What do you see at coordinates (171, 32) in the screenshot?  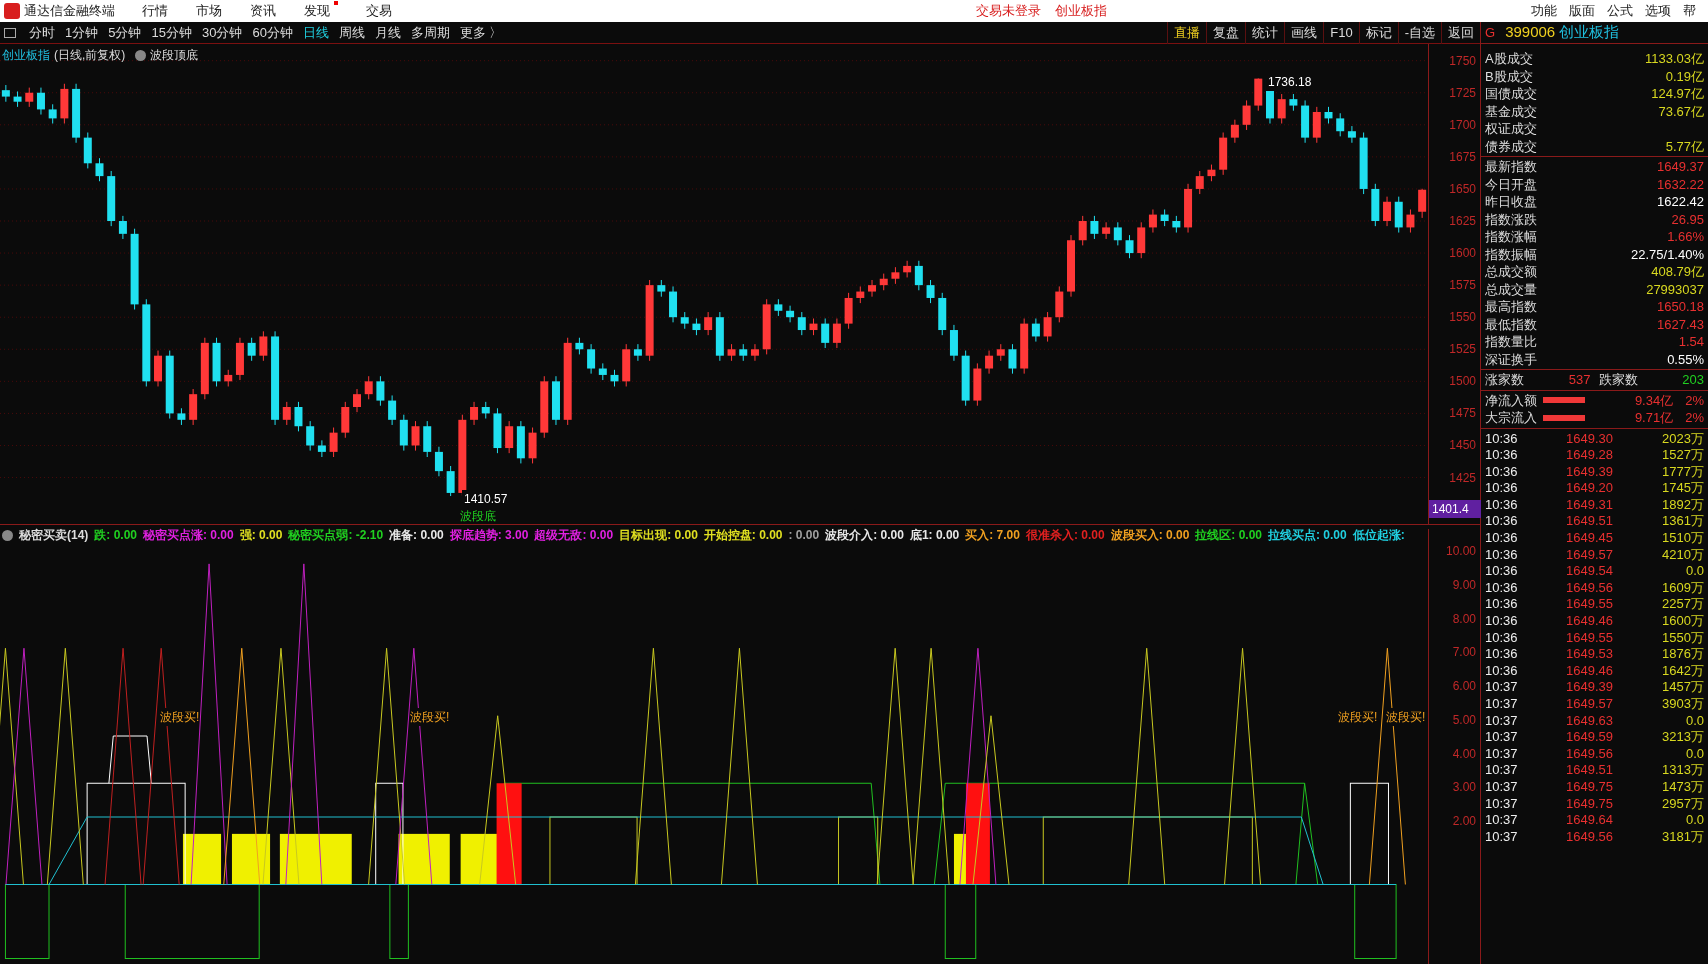 I see `period-tab: 15分钟` at bounding box center [171, 32].